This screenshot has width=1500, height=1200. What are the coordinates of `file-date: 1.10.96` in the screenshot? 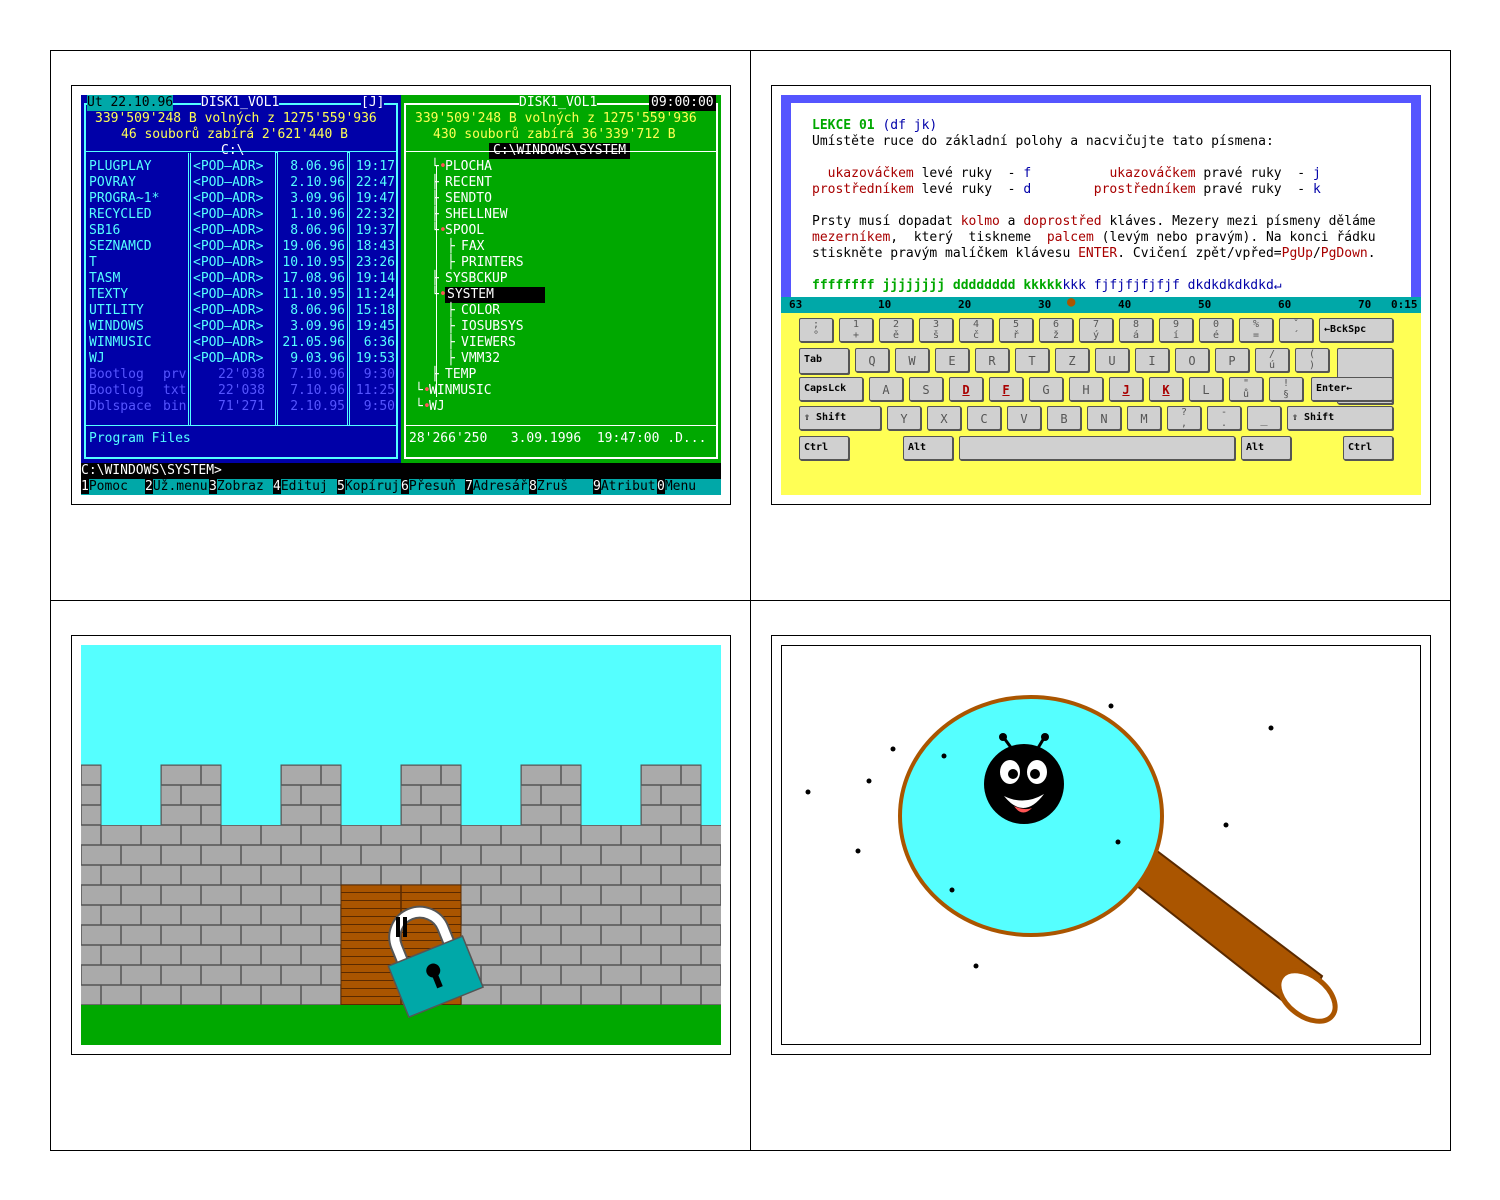 It's located at (317, 214).